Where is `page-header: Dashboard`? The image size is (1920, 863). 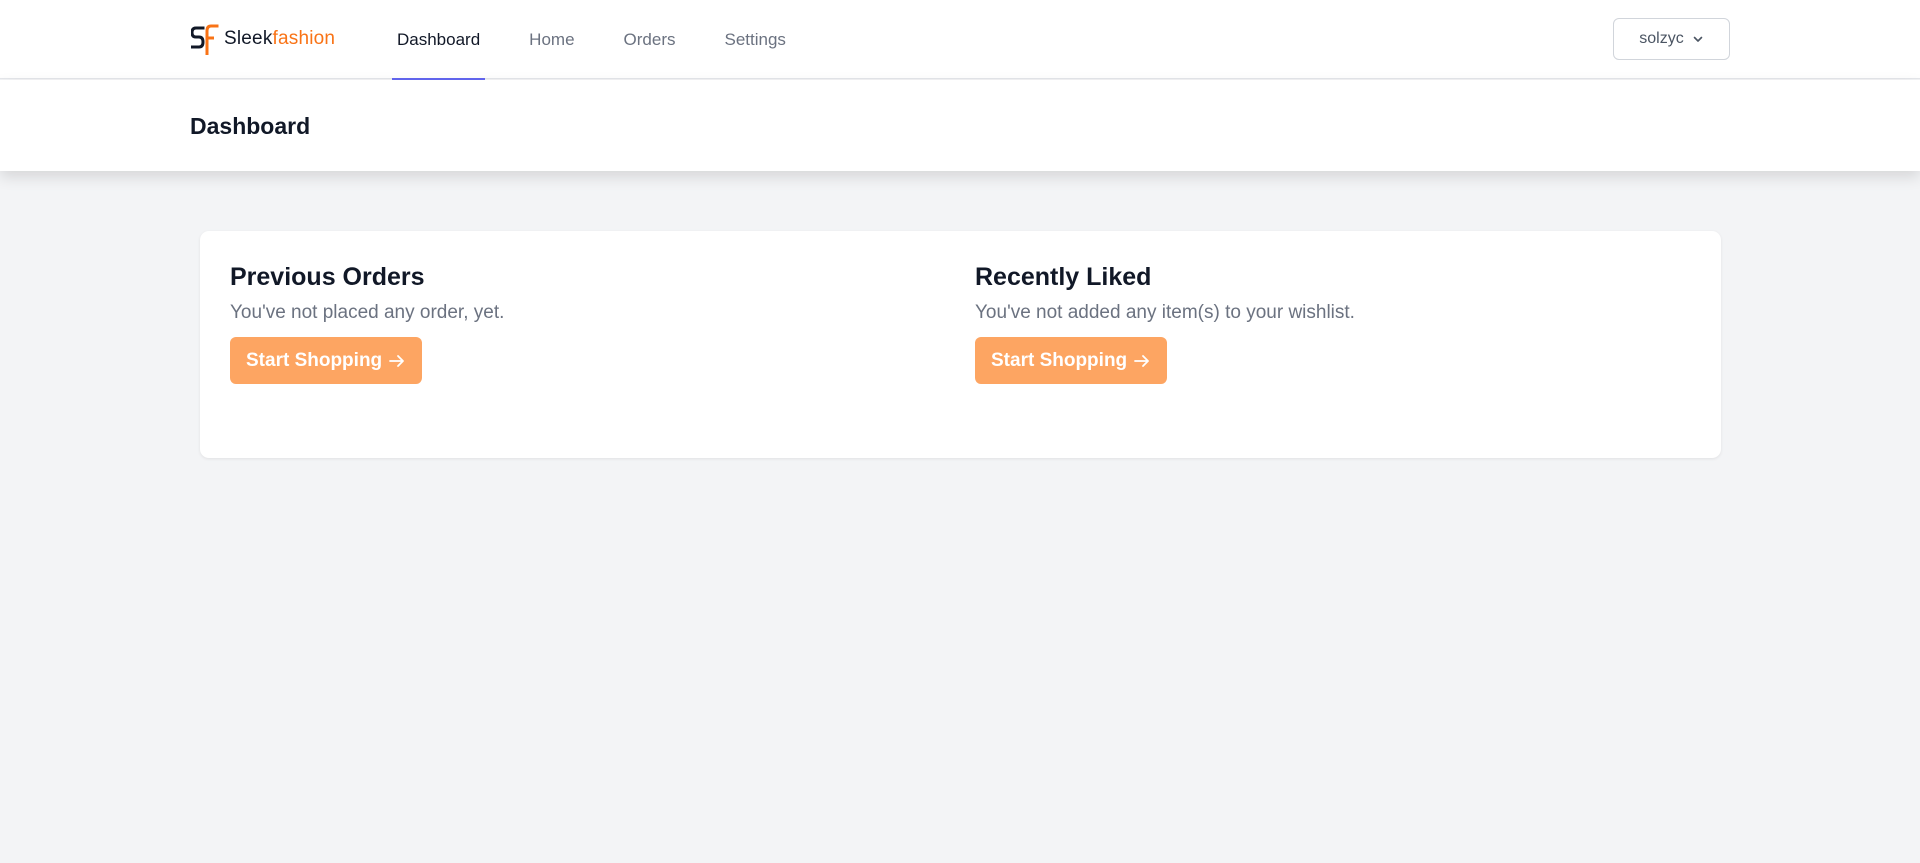 page-header: Dashboard is located at coordinates (960, 125).